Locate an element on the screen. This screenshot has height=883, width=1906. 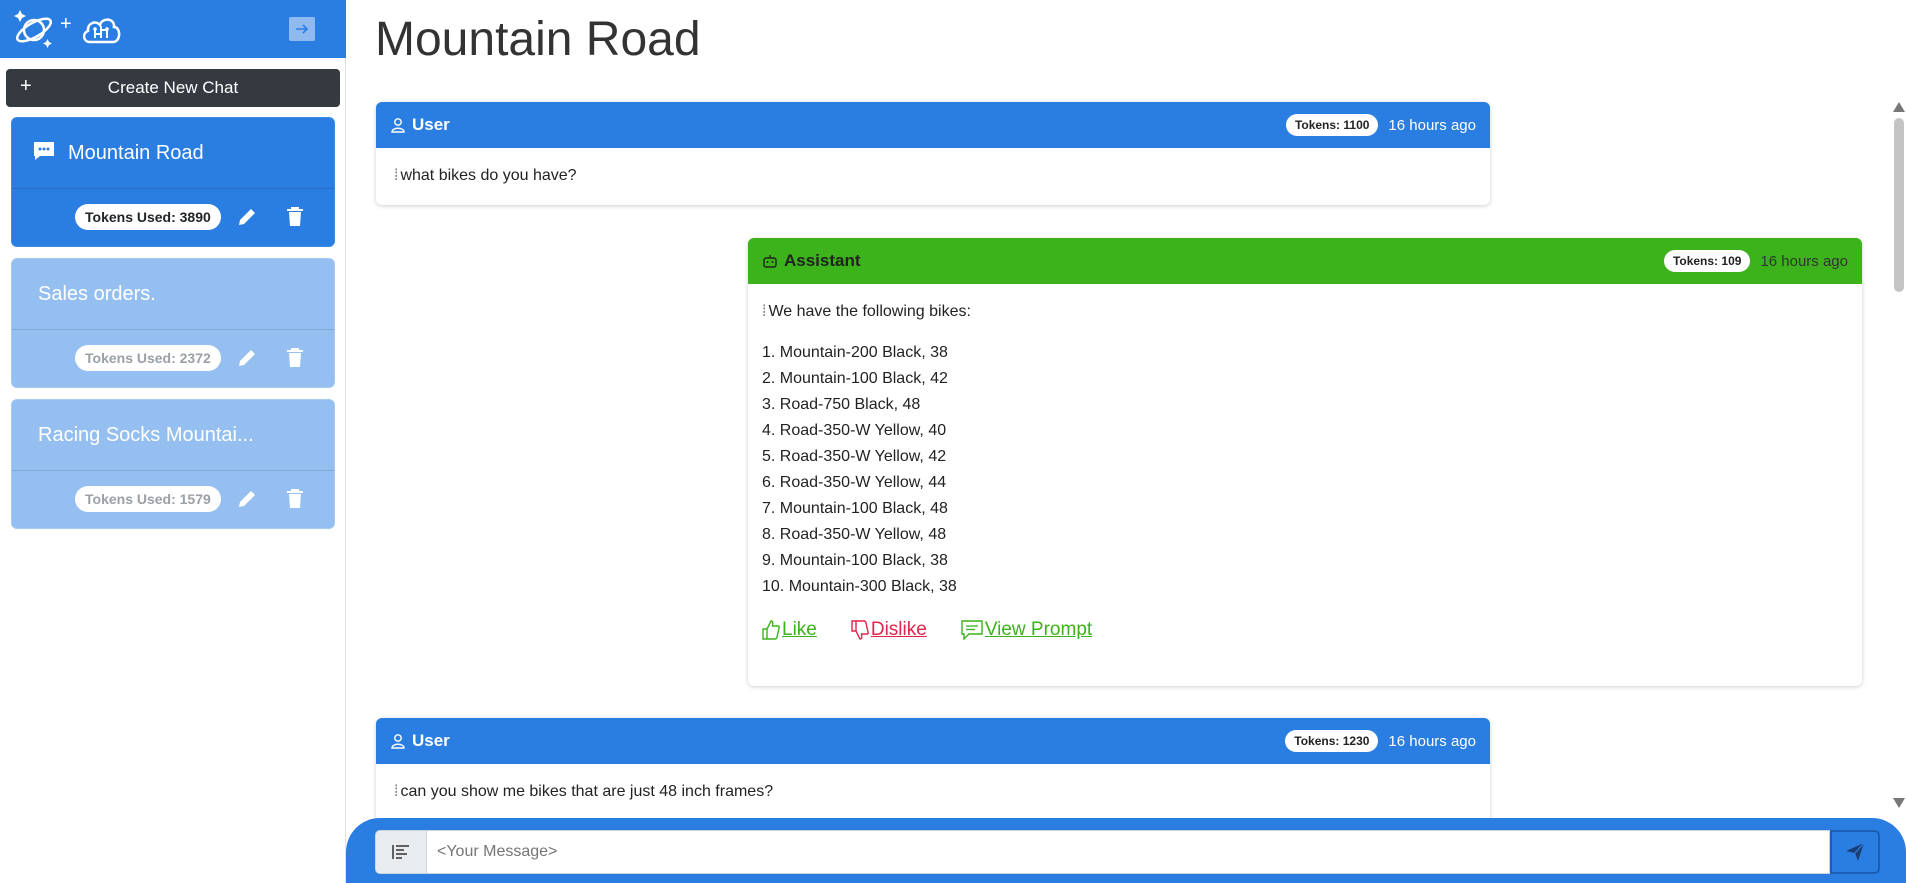
create-new-chat-label: Create New Chat is located at coordinates (173, 87).